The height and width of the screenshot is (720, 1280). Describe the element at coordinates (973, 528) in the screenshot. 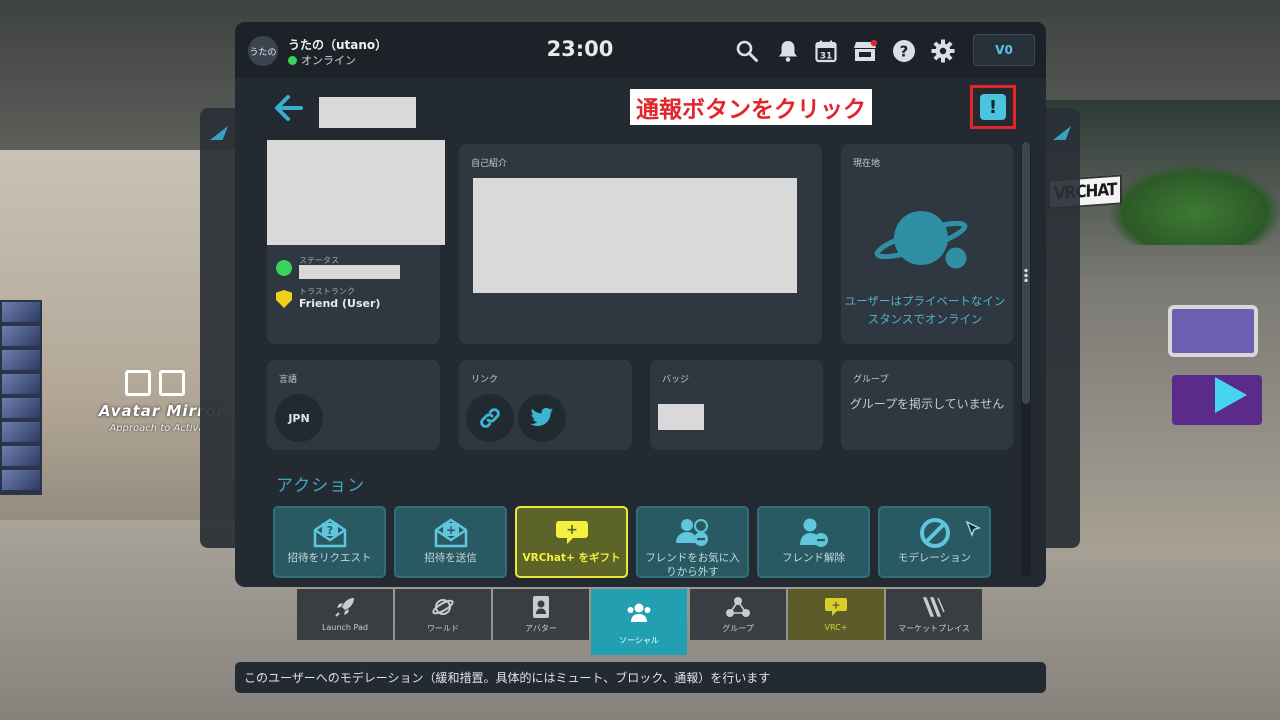

I see `cursor-pointer-icon` at that location.